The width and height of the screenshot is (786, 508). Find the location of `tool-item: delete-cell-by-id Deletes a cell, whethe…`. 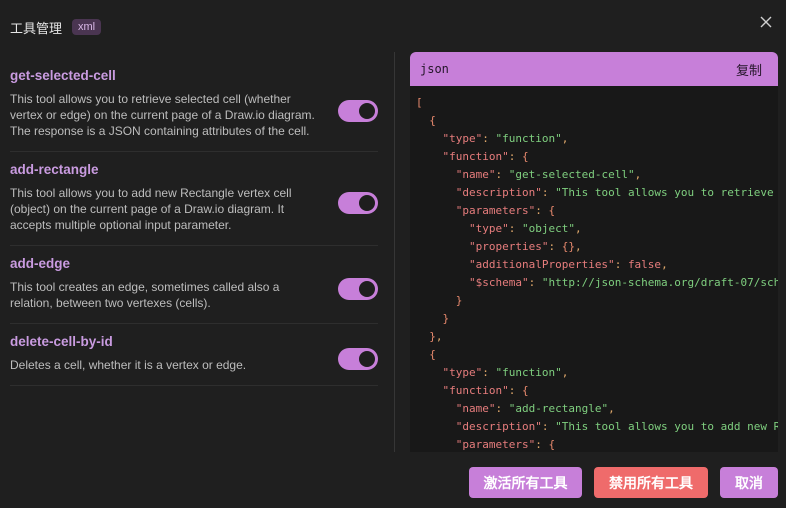

tool-item: delete-cell-by-id Deletes a cell, whethe… is located at coordinates (194, 355).